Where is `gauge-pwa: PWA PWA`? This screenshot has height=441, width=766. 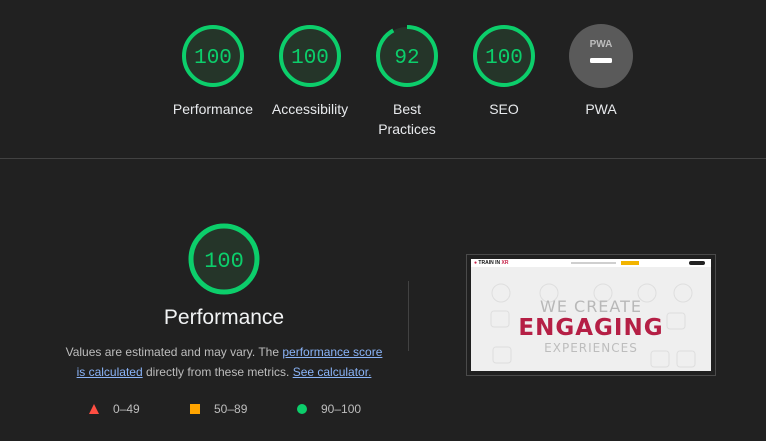
gauge-pwa: PWA PWA is located at coordinates (601, 71).